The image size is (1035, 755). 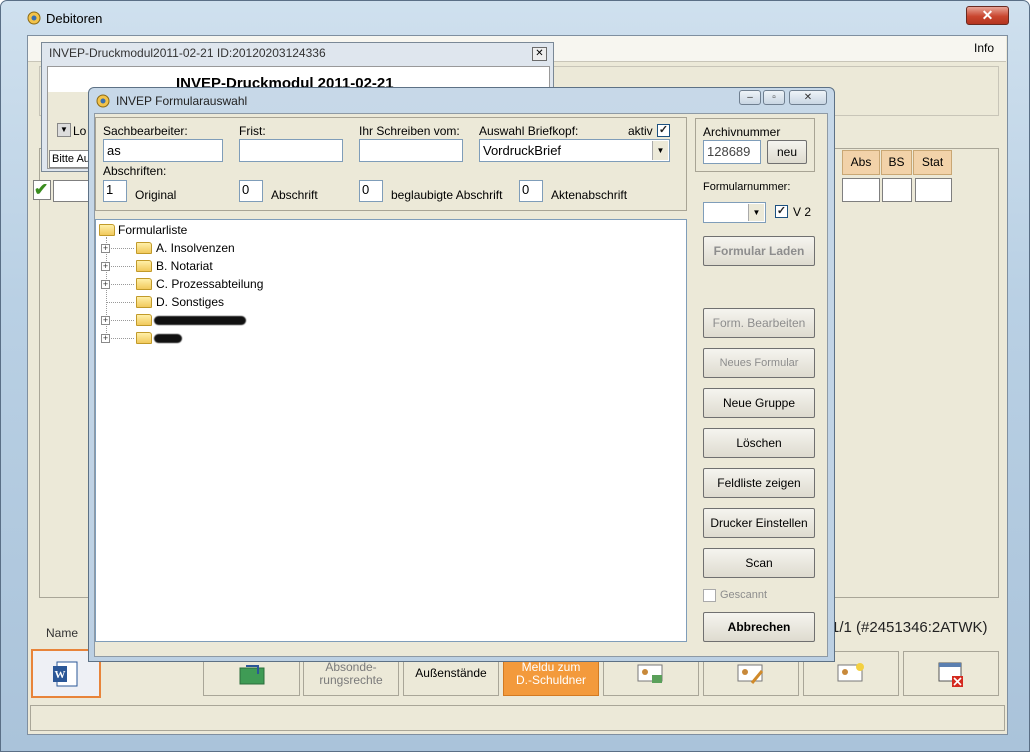 I want to click on akten-count-input: 0, so click(x=531, y=191).